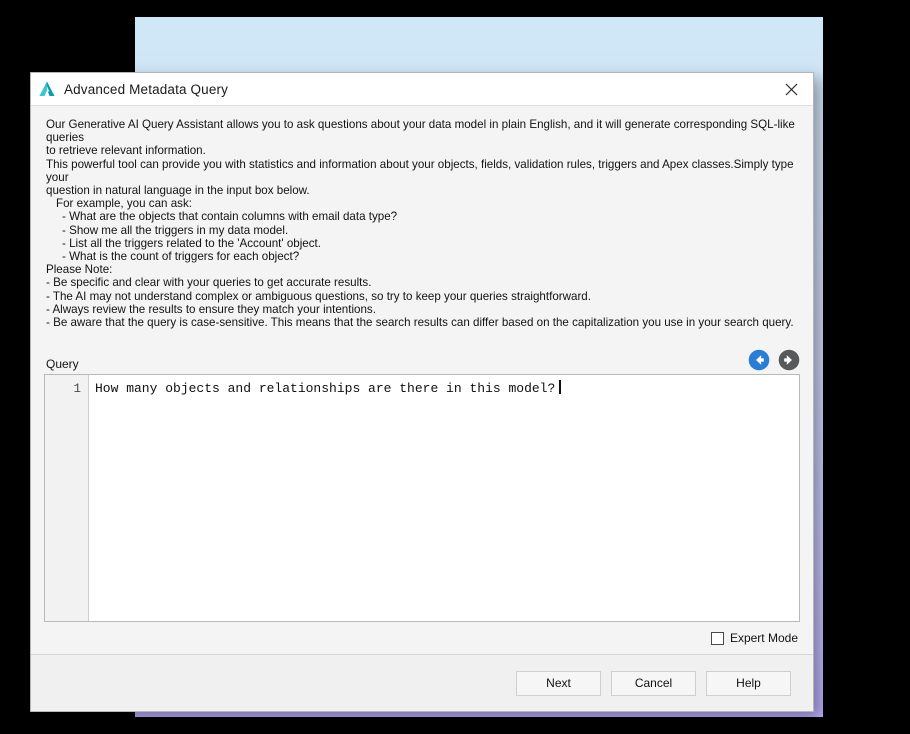  Describe the element at coordinates (124, 204) in the screenshot. I see `intro-line: For example, you can ask:` at that location.